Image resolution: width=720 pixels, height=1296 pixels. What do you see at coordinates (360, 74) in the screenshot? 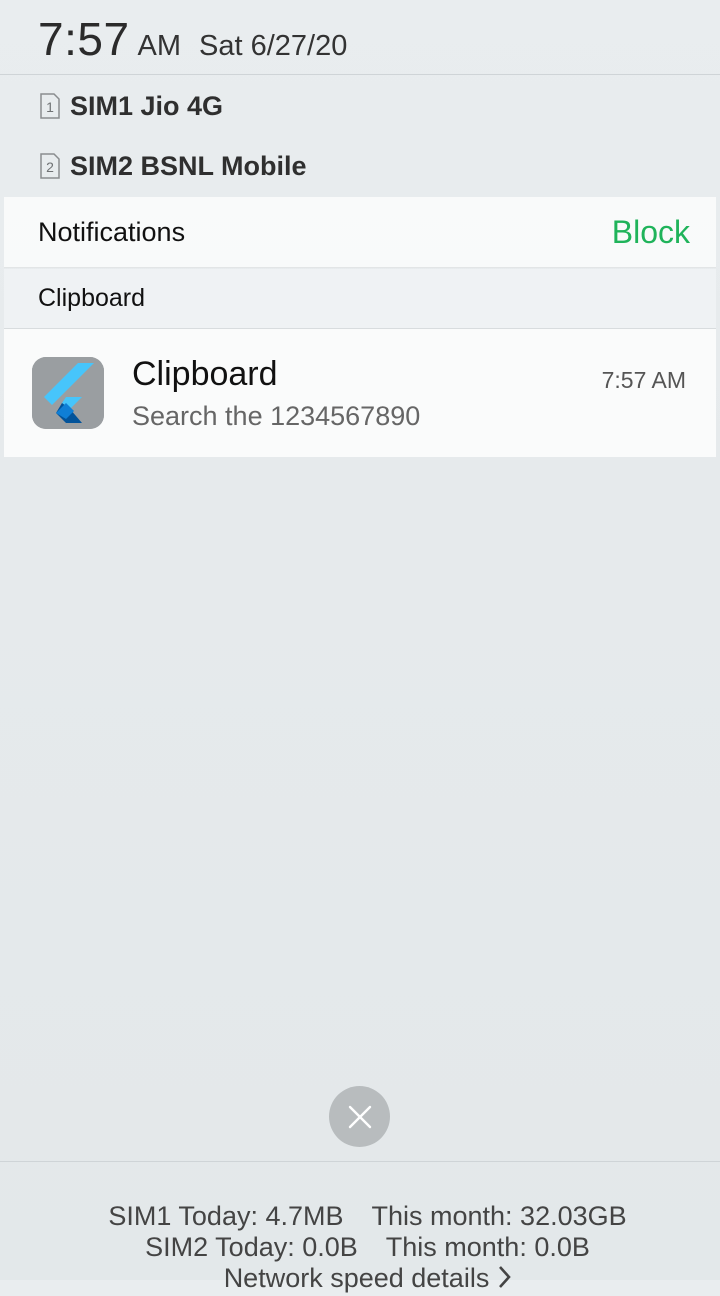
I see `header-divider` at bounding box center [360, 74].